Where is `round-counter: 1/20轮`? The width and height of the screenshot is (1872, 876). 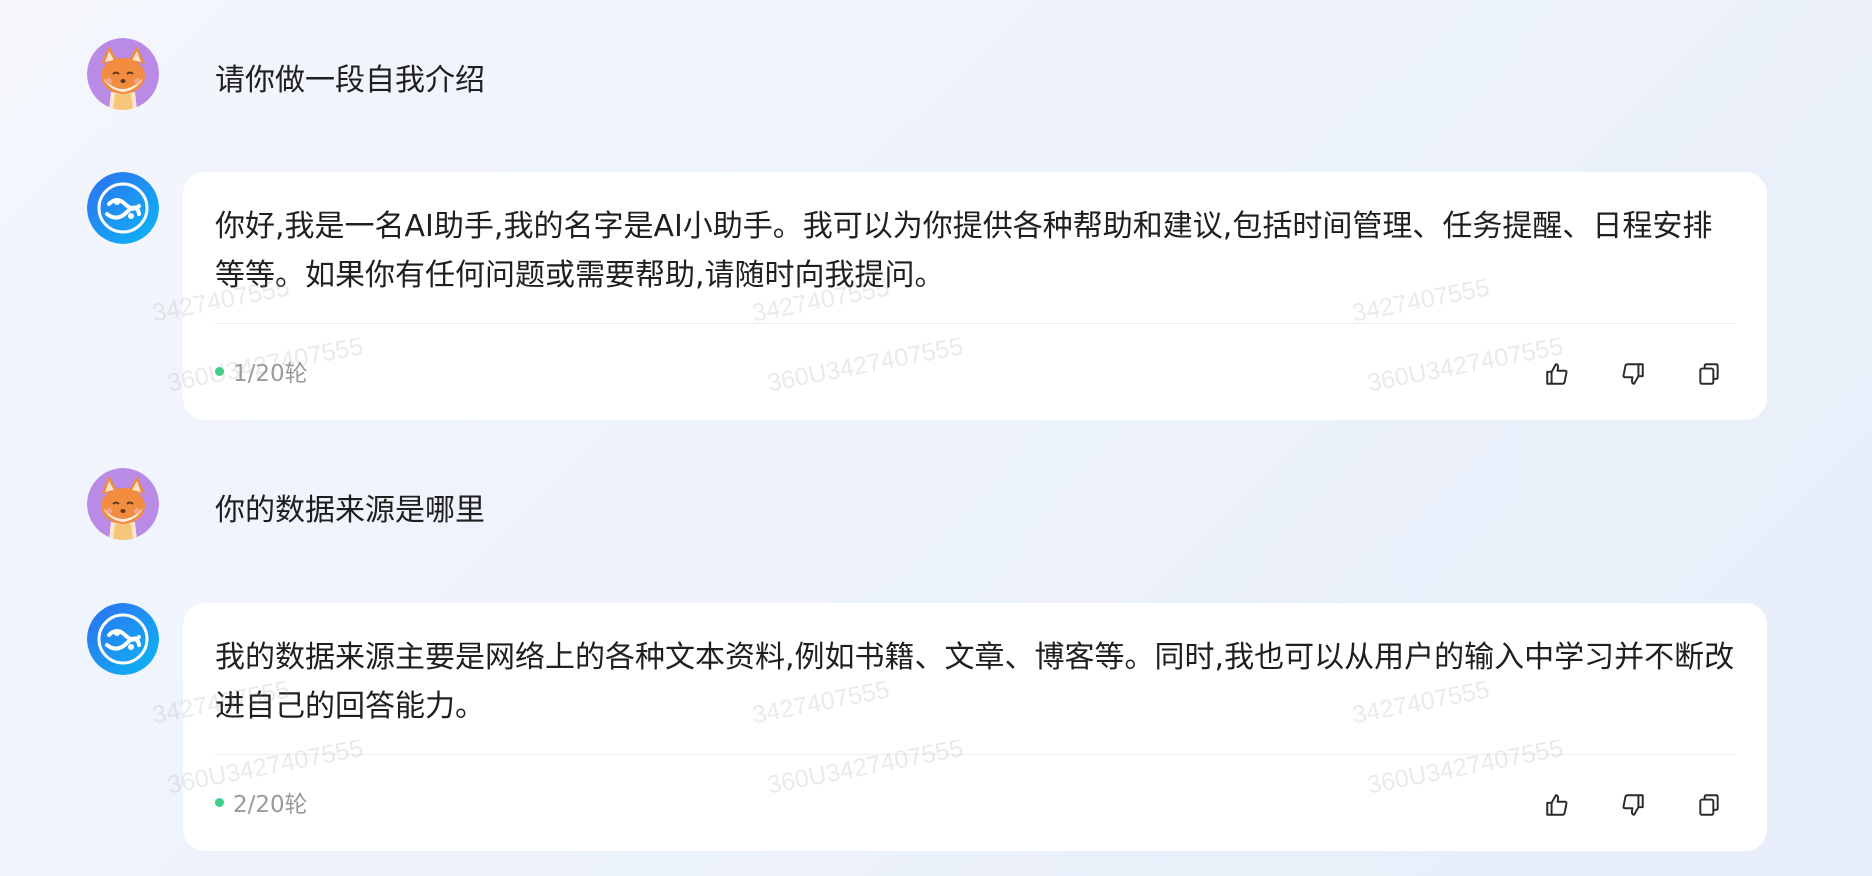 round-counter: 1/20轮 is located at coordinates (261, 374).